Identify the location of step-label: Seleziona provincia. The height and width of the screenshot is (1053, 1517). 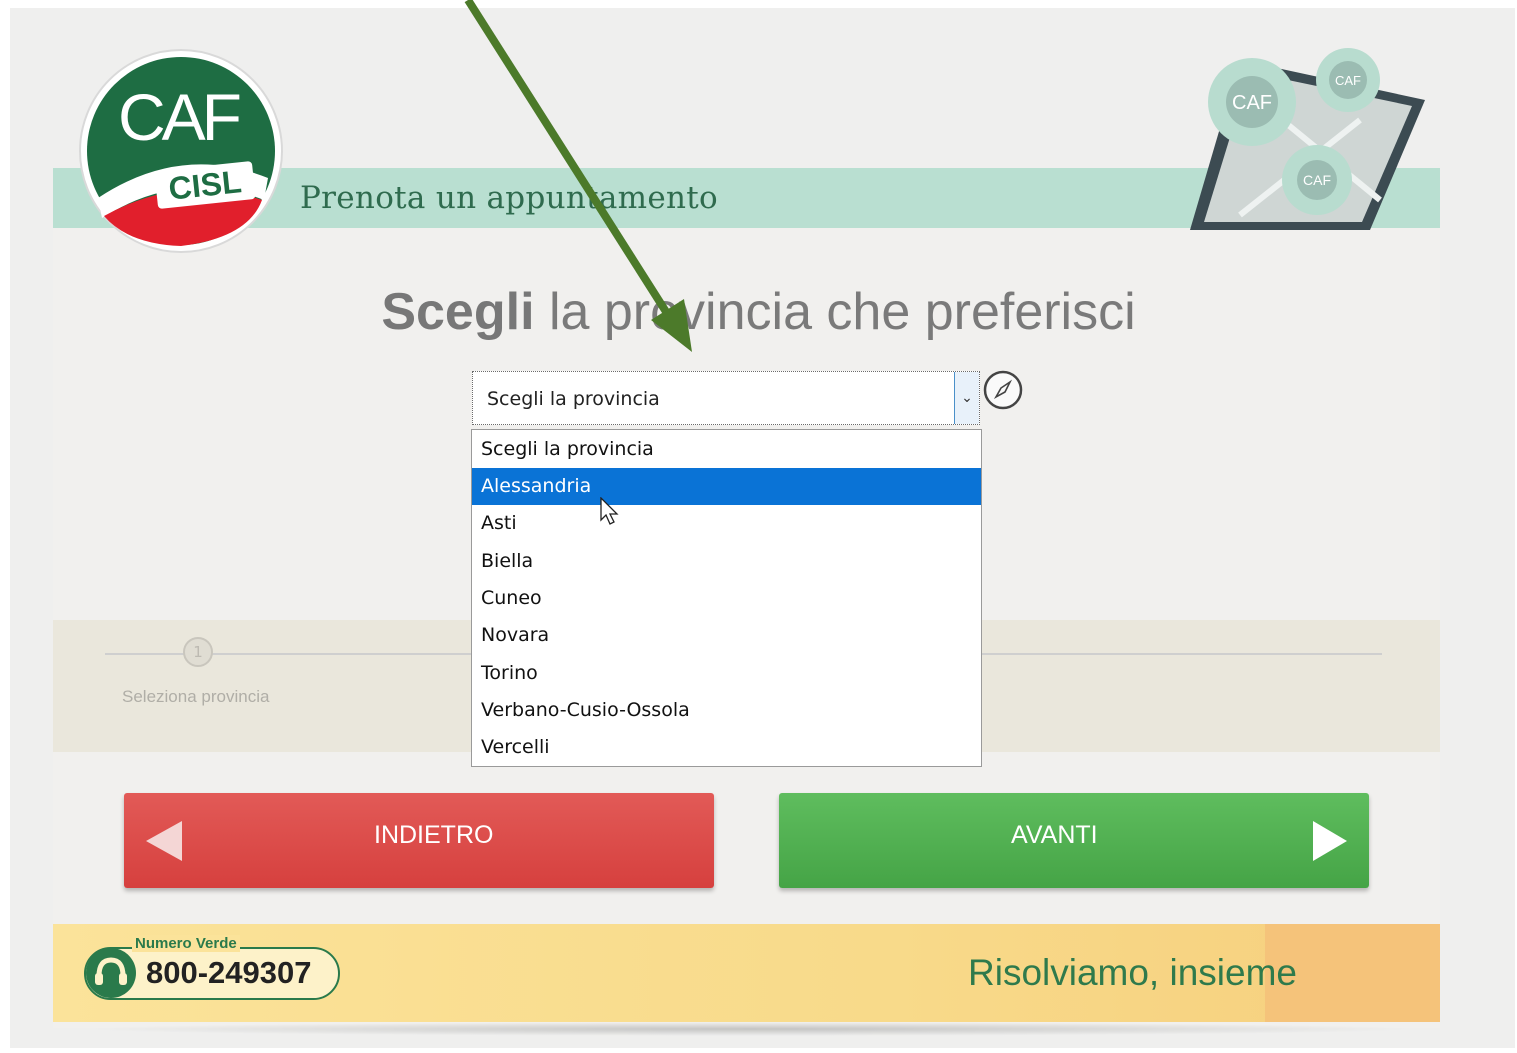
(196, 696).